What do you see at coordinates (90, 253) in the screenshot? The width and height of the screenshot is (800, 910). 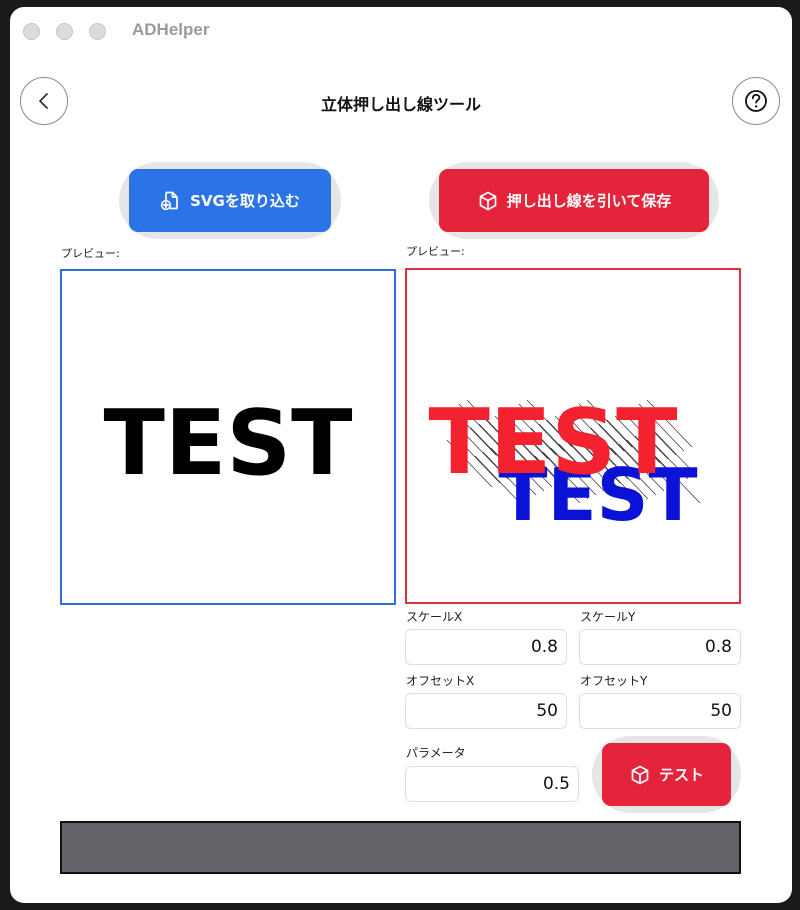 I see `preview-label-left: プレビュー:` at bounding box center [90, 253].